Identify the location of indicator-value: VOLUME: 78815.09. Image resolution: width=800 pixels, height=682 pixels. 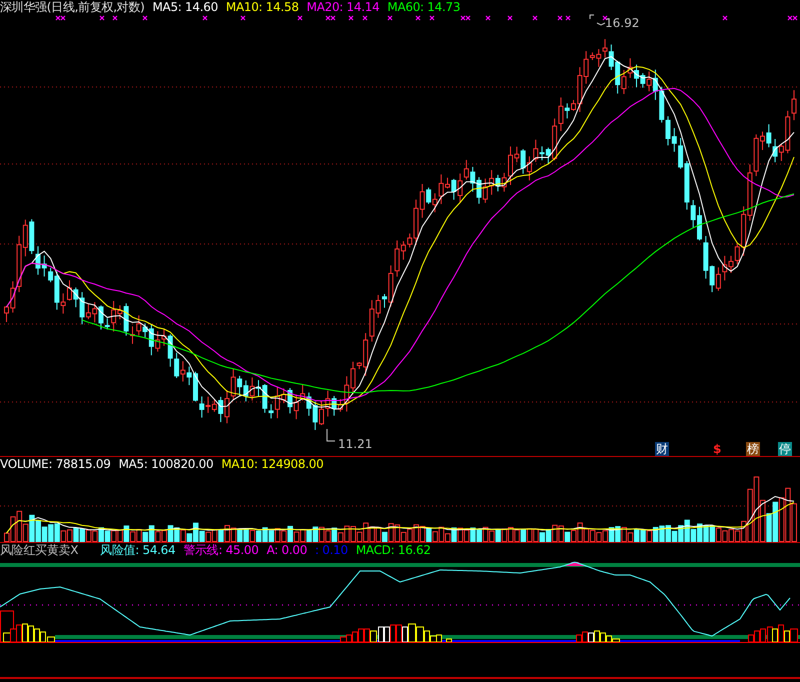
(55, 464).